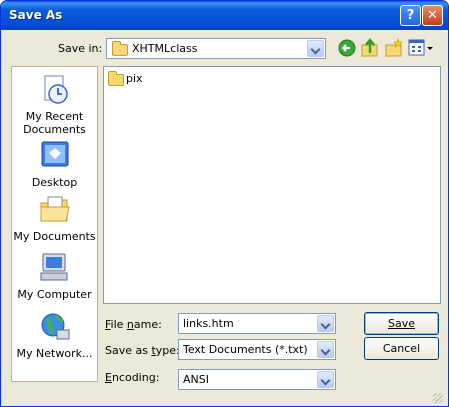  Describe the element at coordinates (132, 377) in the screenshot. I see `encoding-label: Encoding:` at that location.